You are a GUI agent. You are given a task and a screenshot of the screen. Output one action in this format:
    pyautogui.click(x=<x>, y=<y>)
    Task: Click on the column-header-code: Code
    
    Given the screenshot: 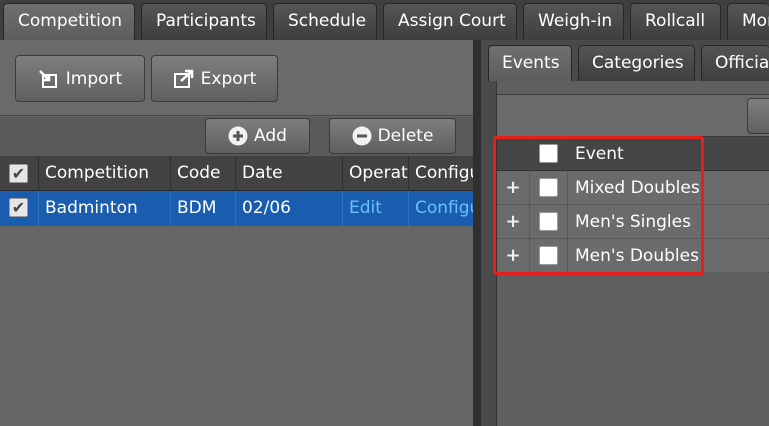 What is the action you would take?
    pyautogui.click(x=203, y=173)
    